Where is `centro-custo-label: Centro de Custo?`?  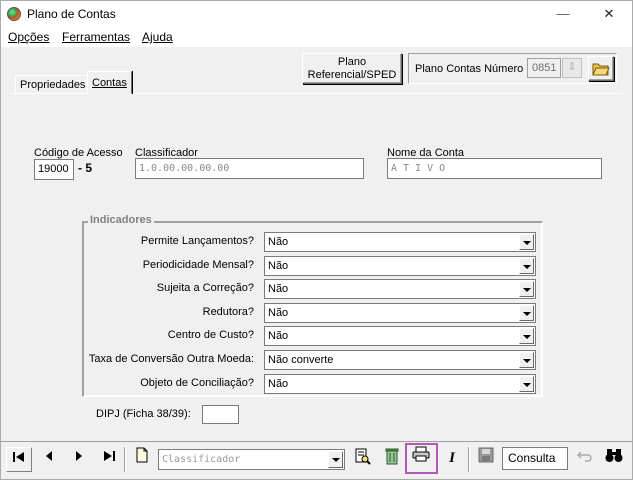 centro-custo-label: Centro de Custo? is located at coordinates (210, 335).